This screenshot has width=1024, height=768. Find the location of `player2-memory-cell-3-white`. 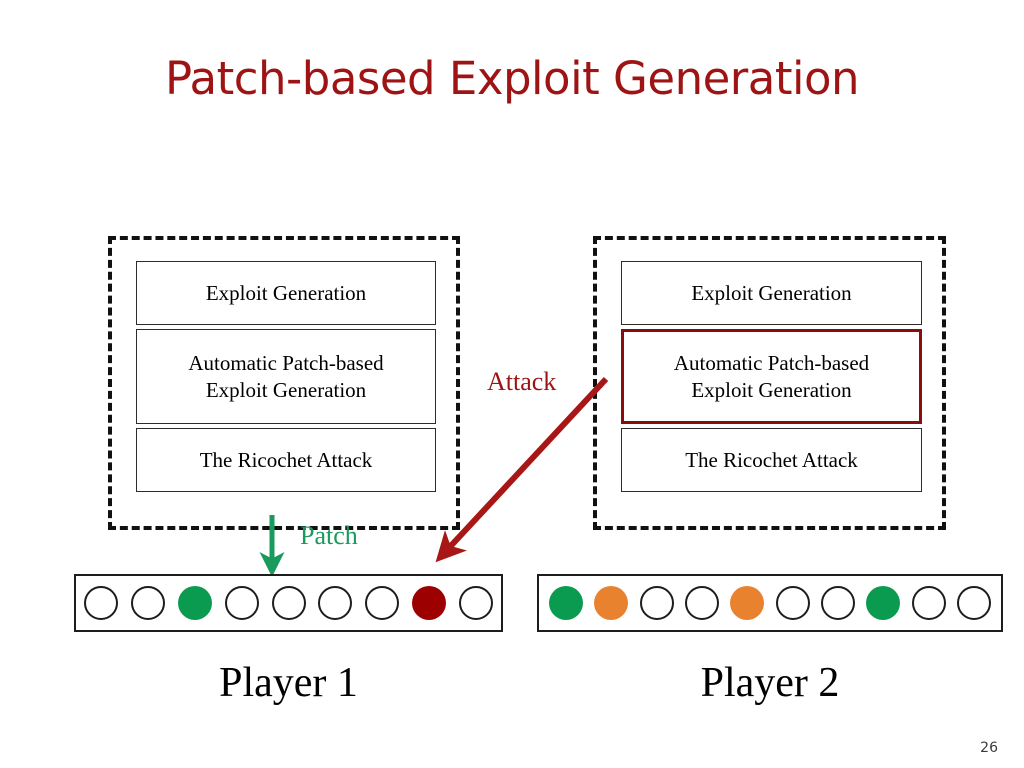

player2-memory-cell-3-white is located at coordinates (656, 603).